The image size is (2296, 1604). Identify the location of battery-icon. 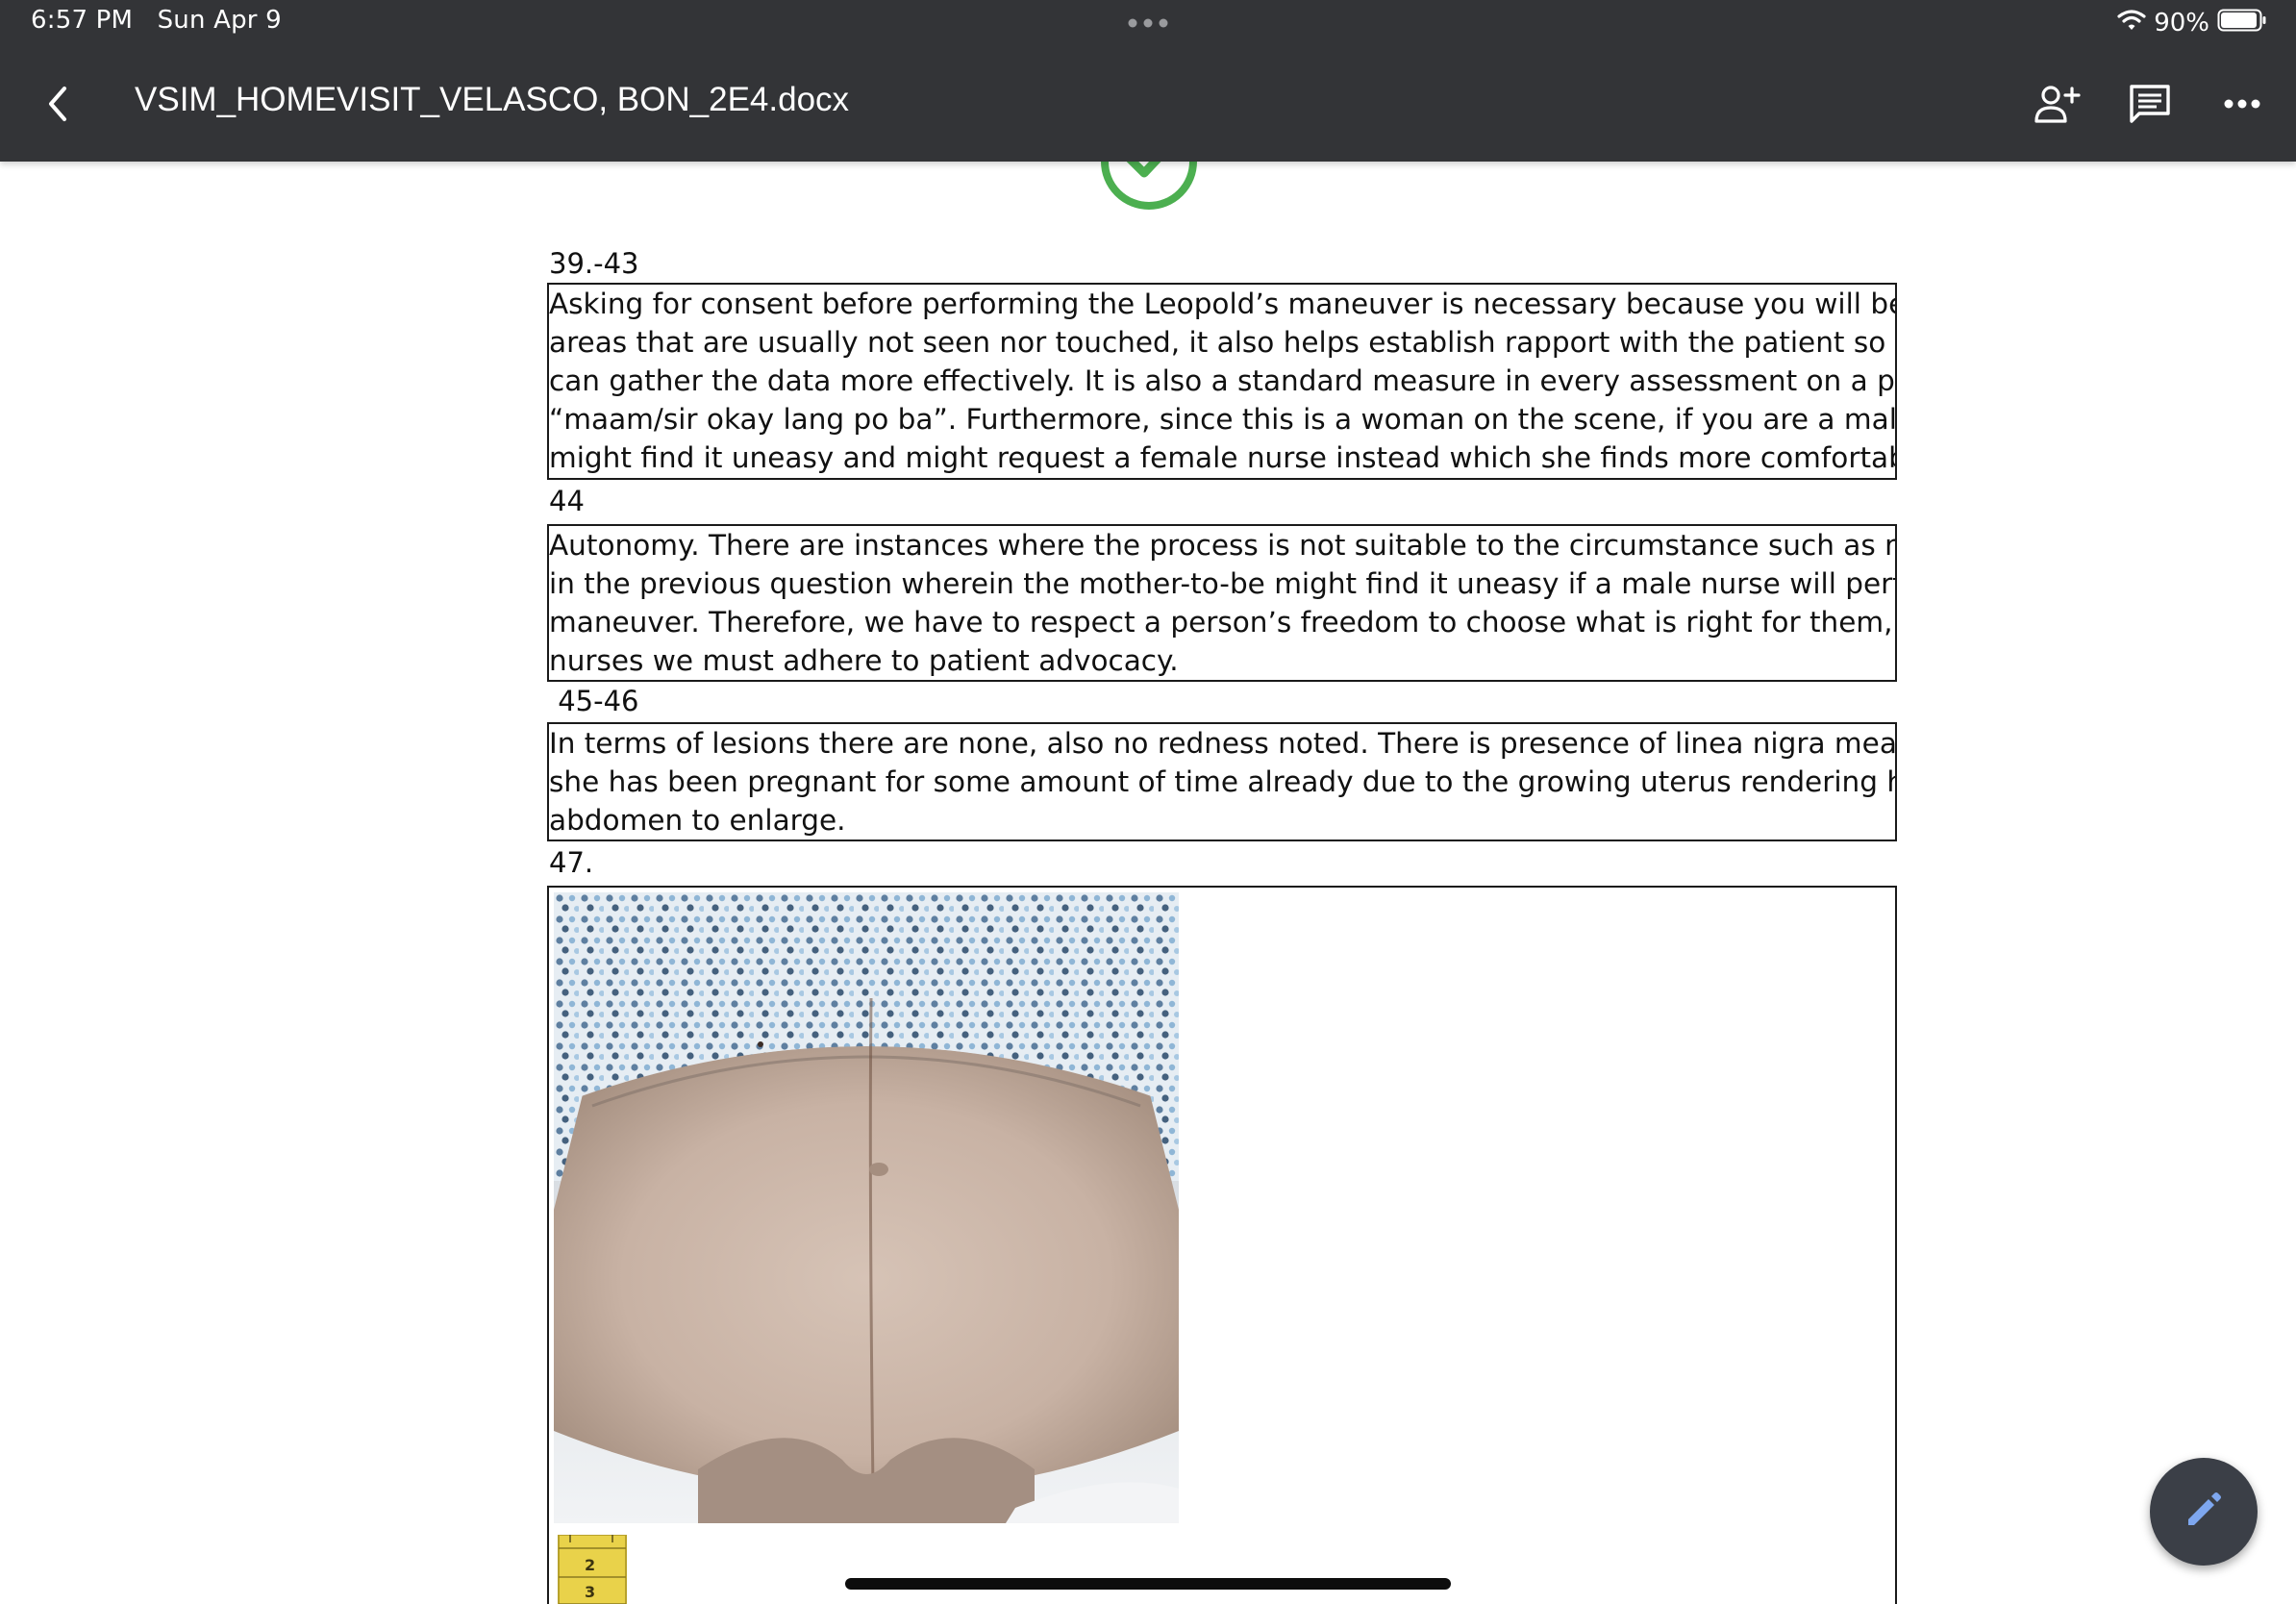
(2242, 23).